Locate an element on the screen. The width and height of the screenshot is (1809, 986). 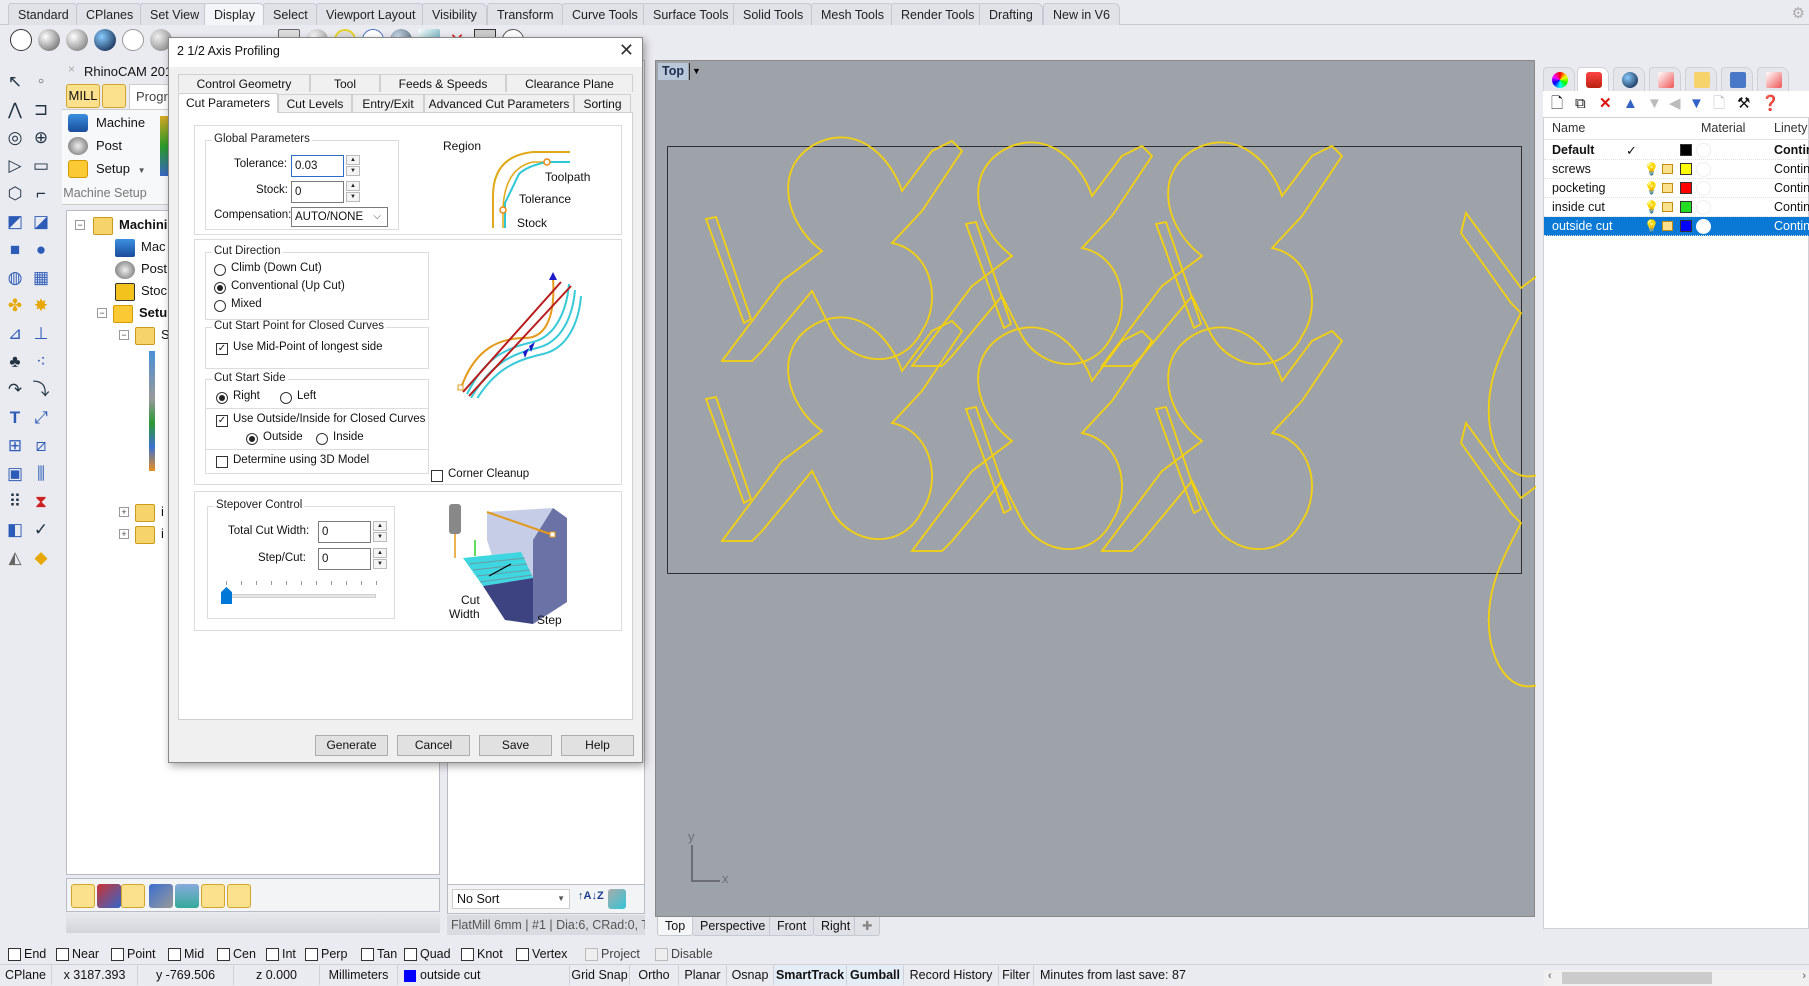
offset-curve-icon: ↷ is located at coordinates (15, 390).